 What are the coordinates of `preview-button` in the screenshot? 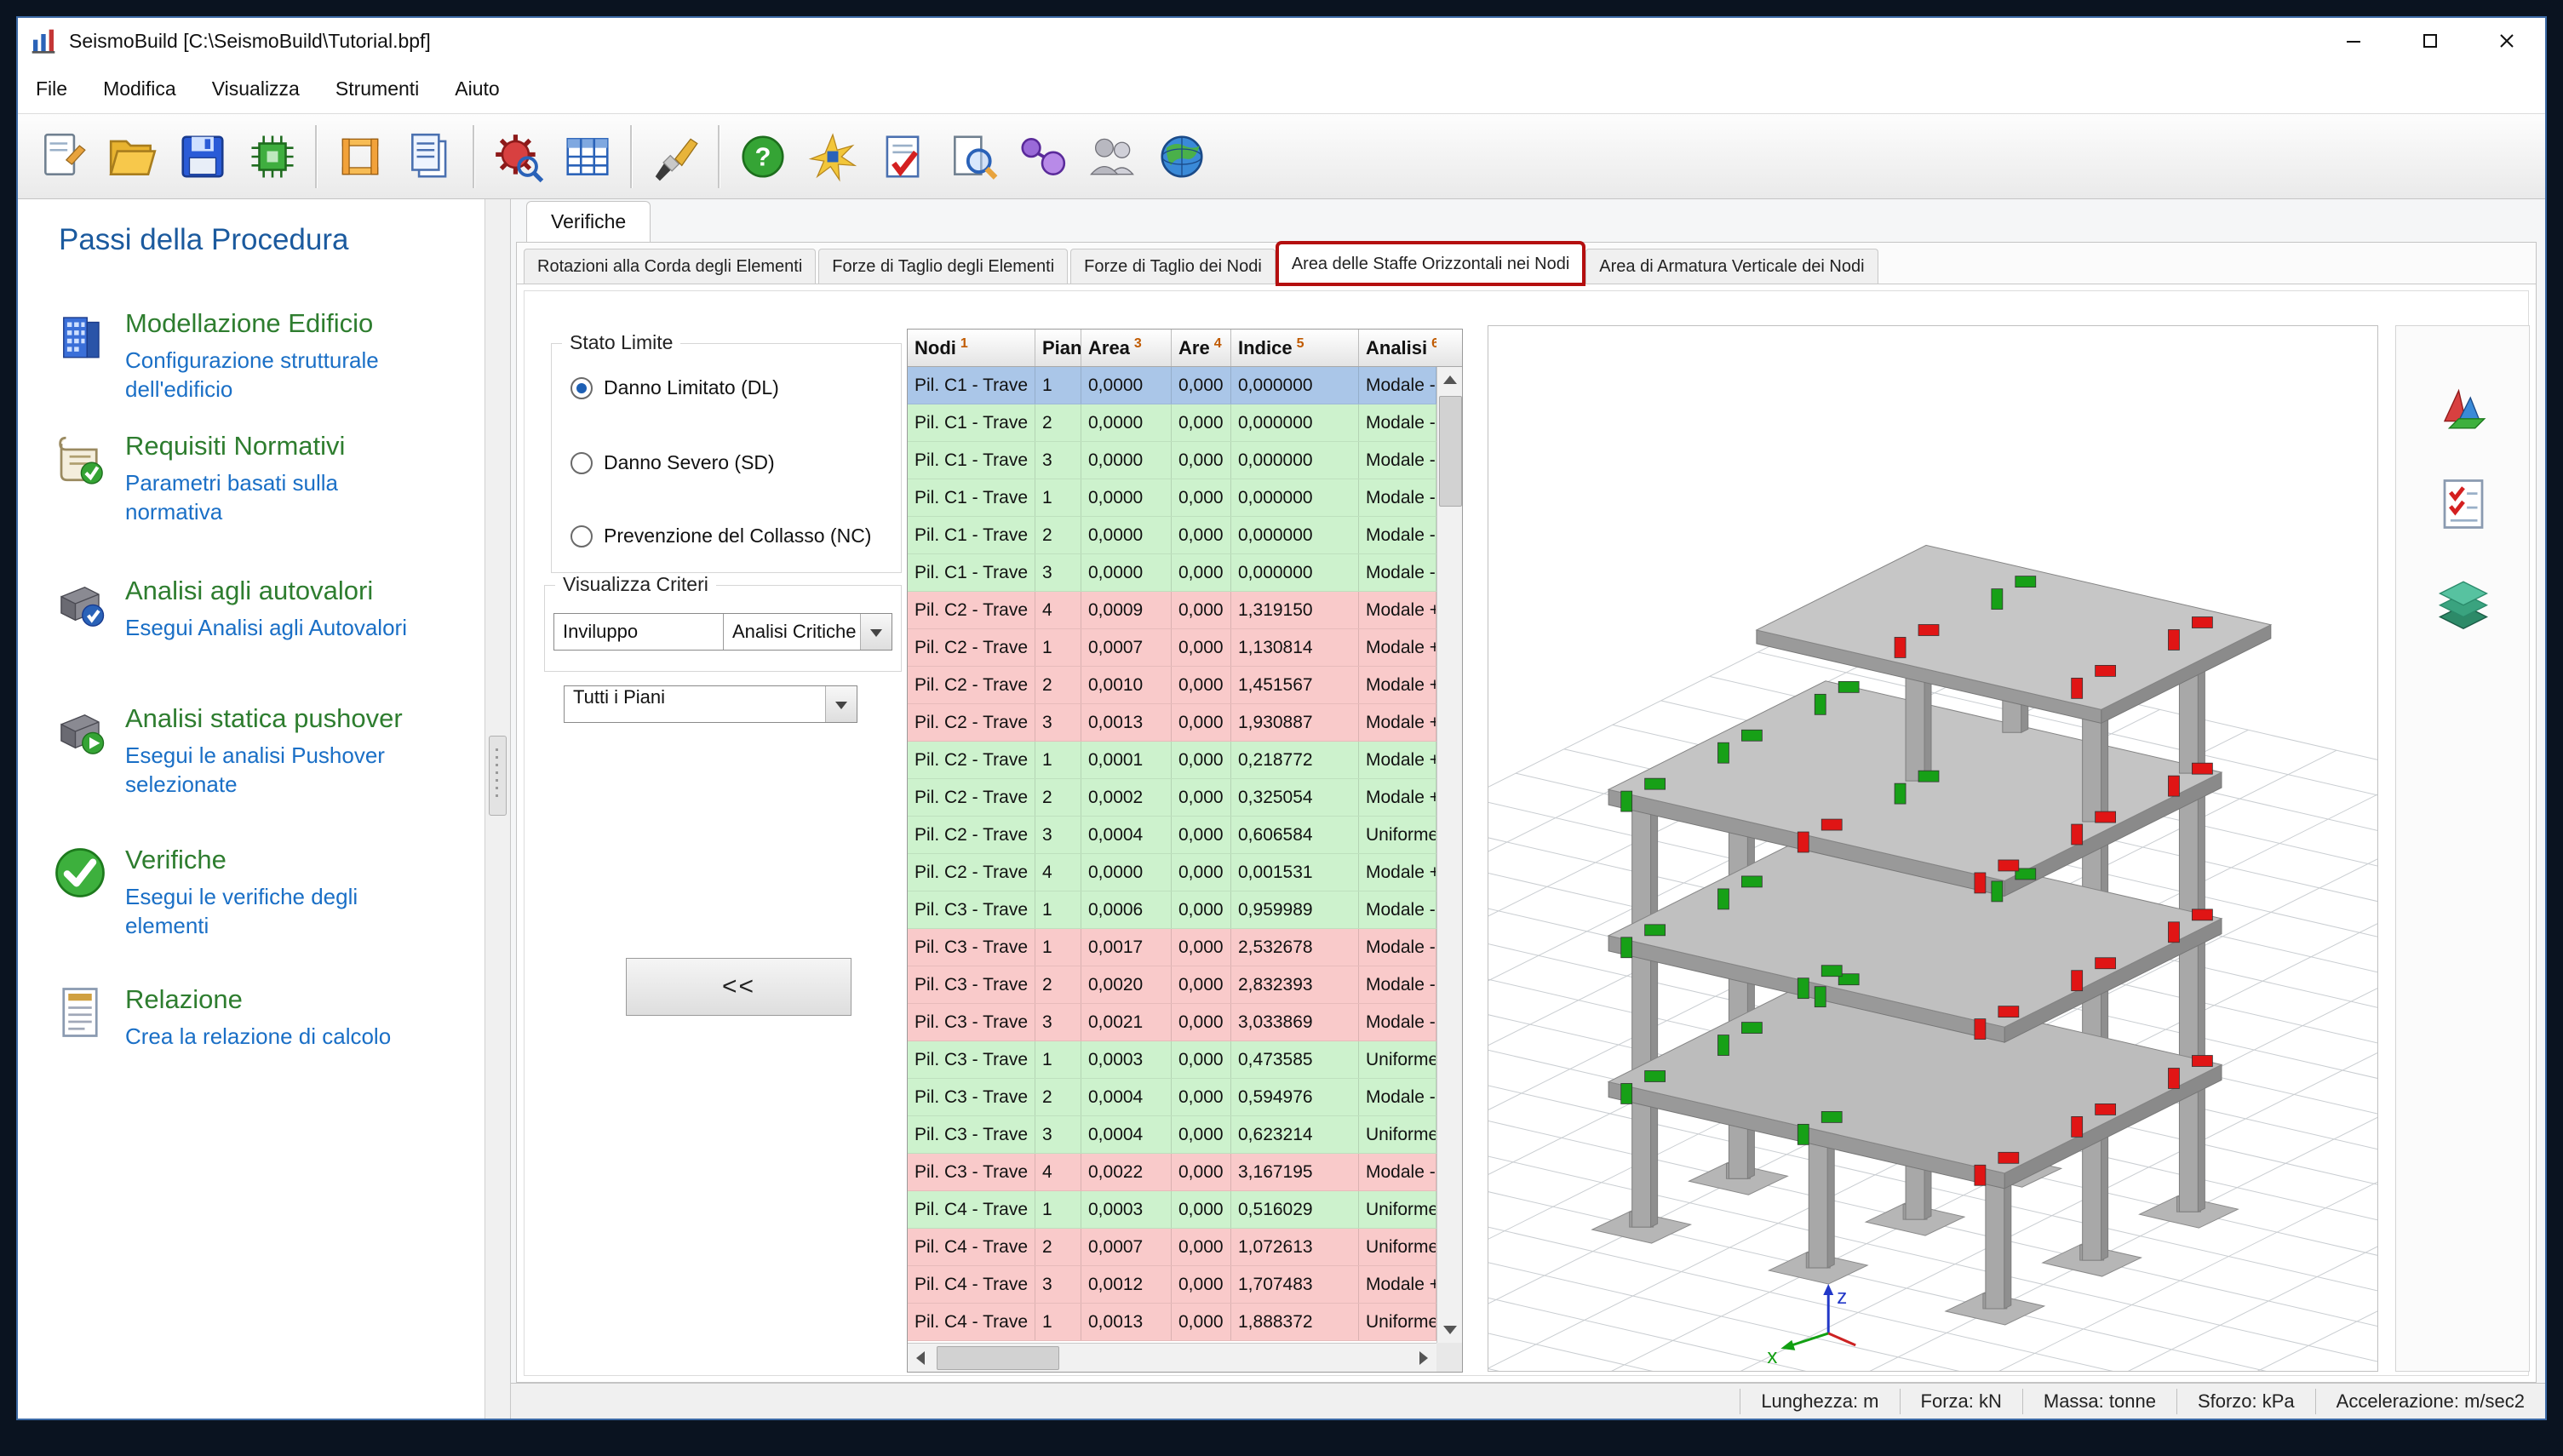 It's located at (972, 157).